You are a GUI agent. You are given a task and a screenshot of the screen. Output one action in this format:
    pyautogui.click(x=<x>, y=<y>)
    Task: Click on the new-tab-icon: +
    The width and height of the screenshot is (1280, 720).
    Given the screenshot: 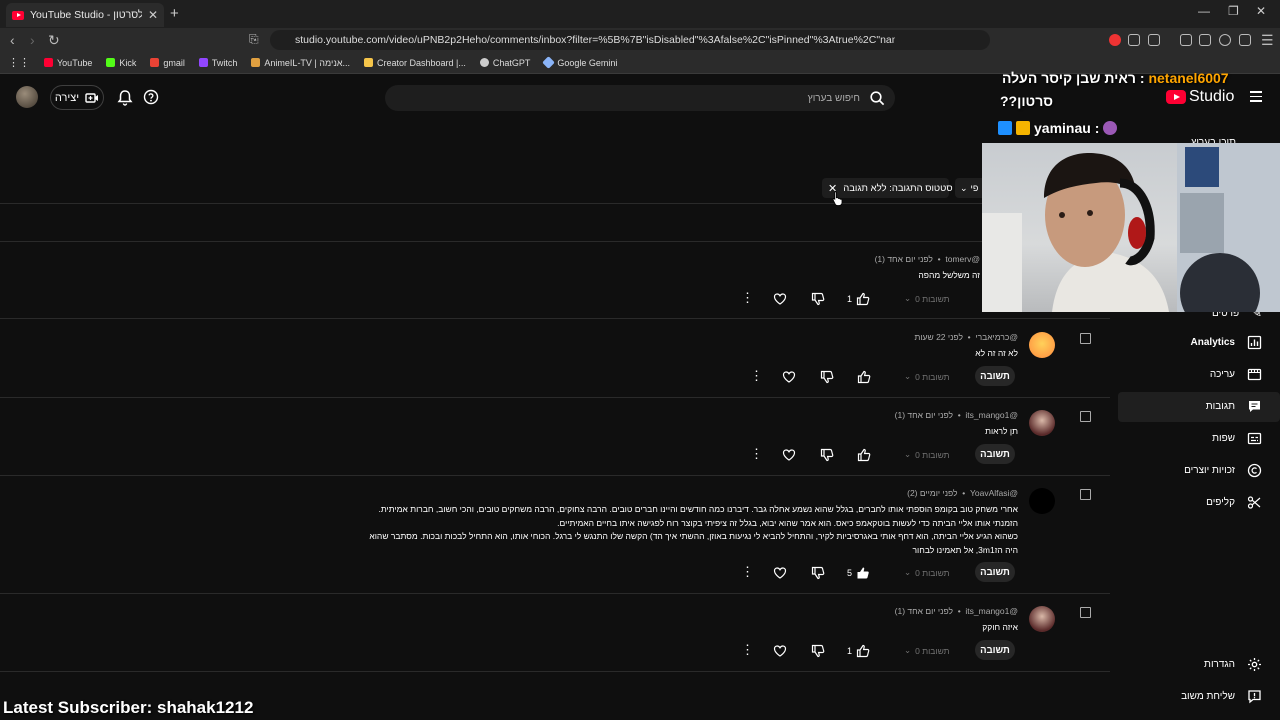 What is the action you would take?
    pyautogui.click(x=174, y=13)
    